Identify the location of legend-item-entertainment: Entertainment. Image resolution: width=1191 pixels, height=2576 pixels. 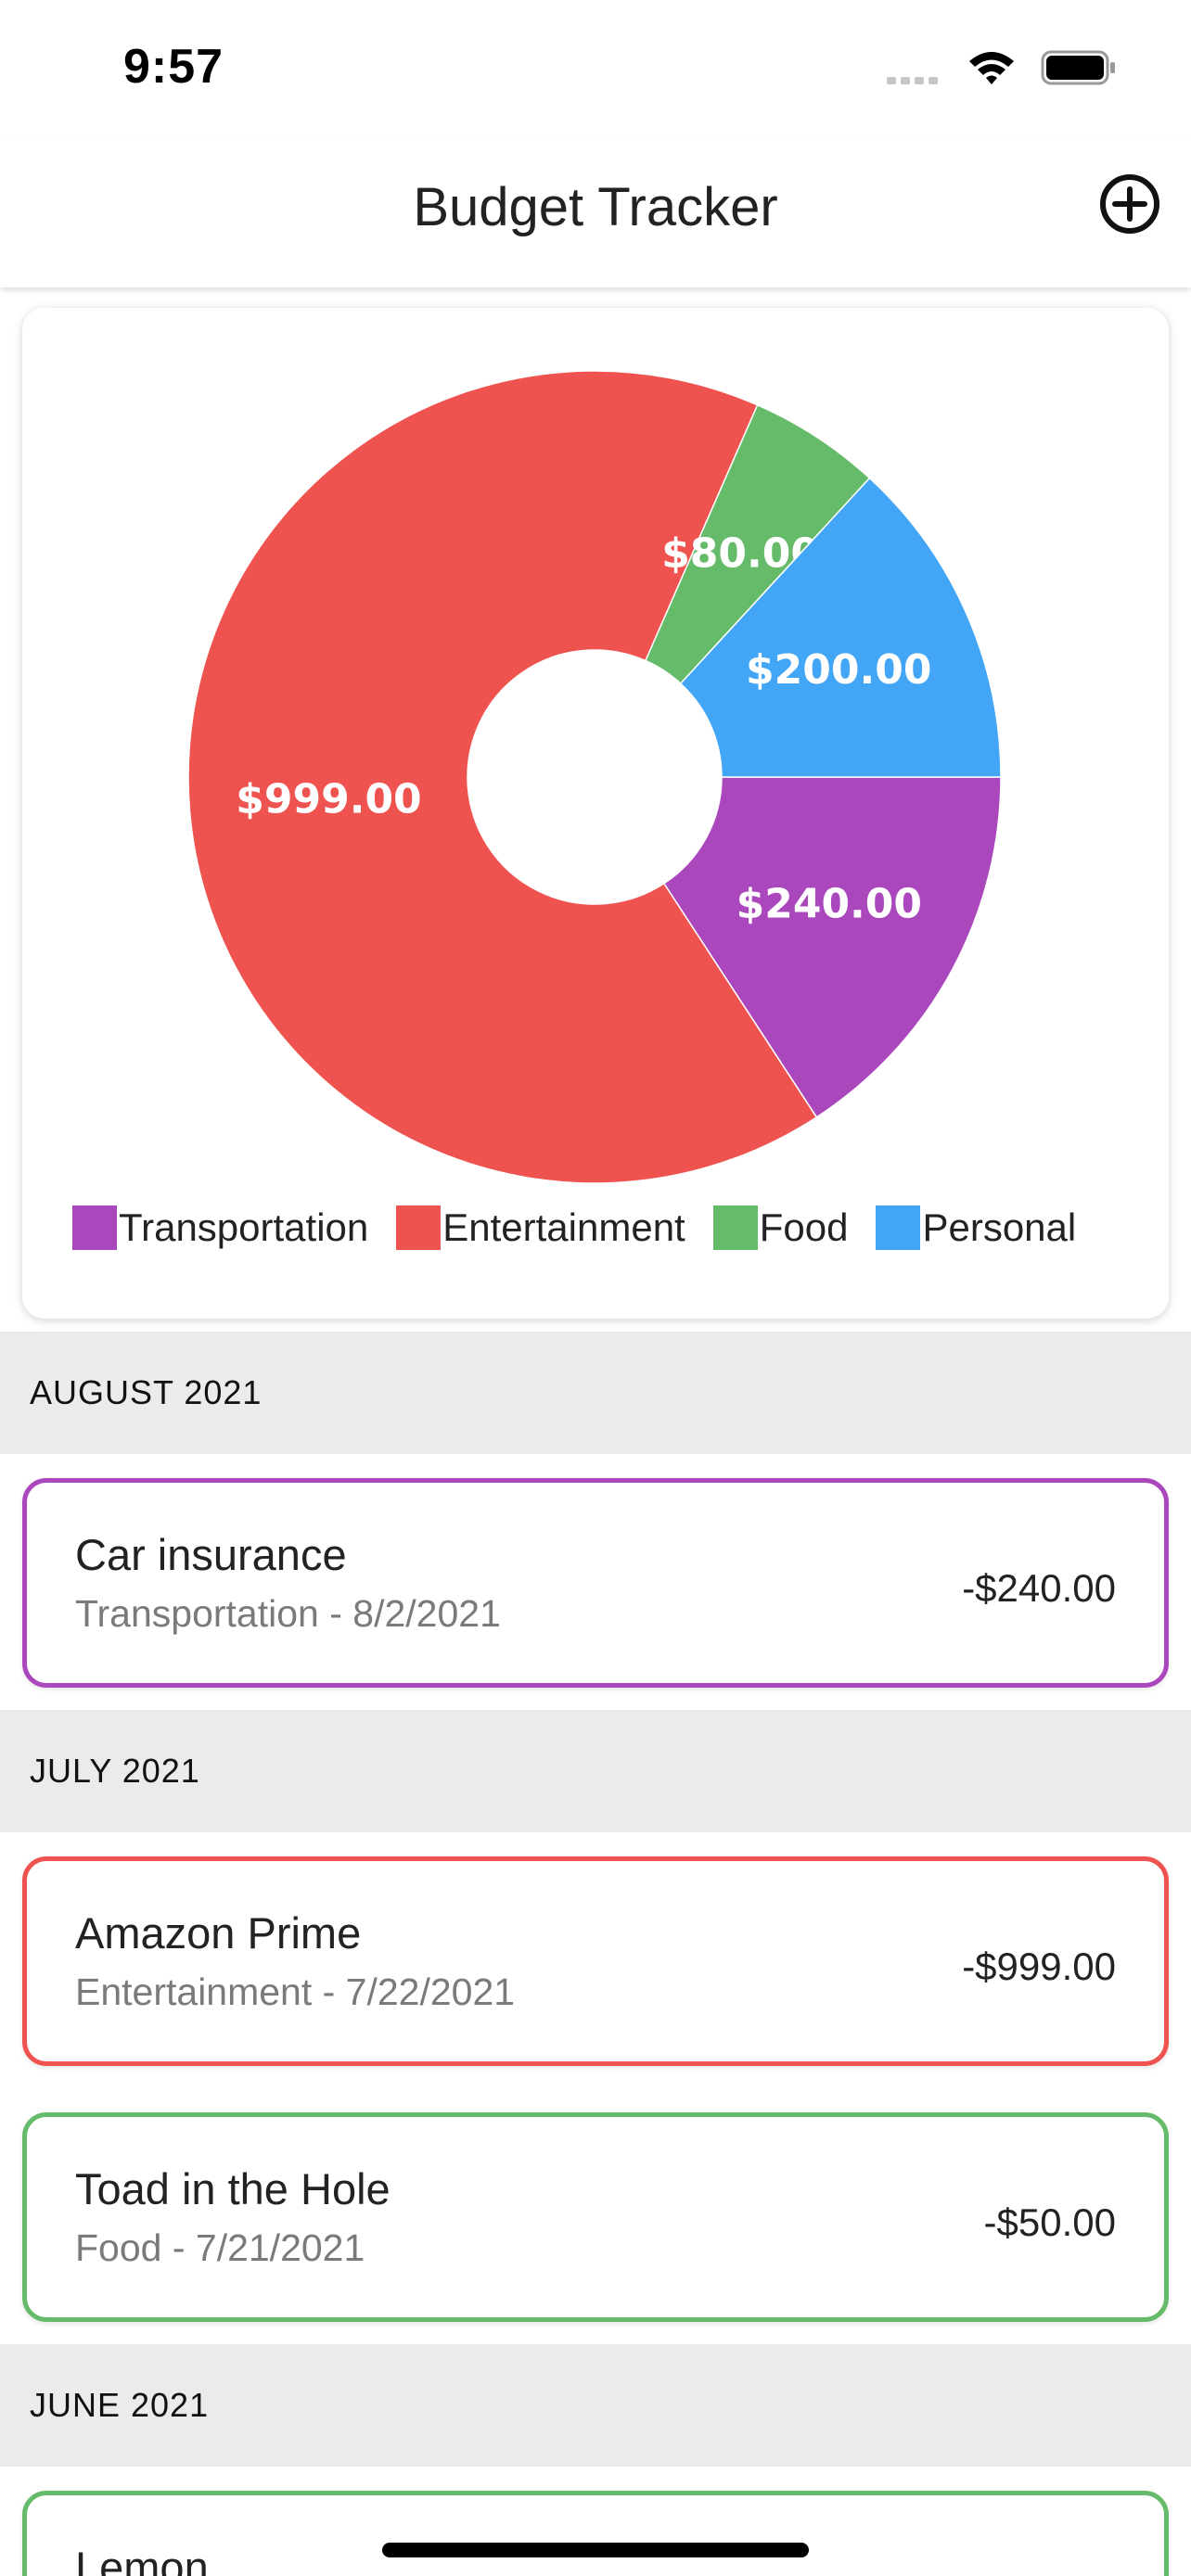
(540, 1227).